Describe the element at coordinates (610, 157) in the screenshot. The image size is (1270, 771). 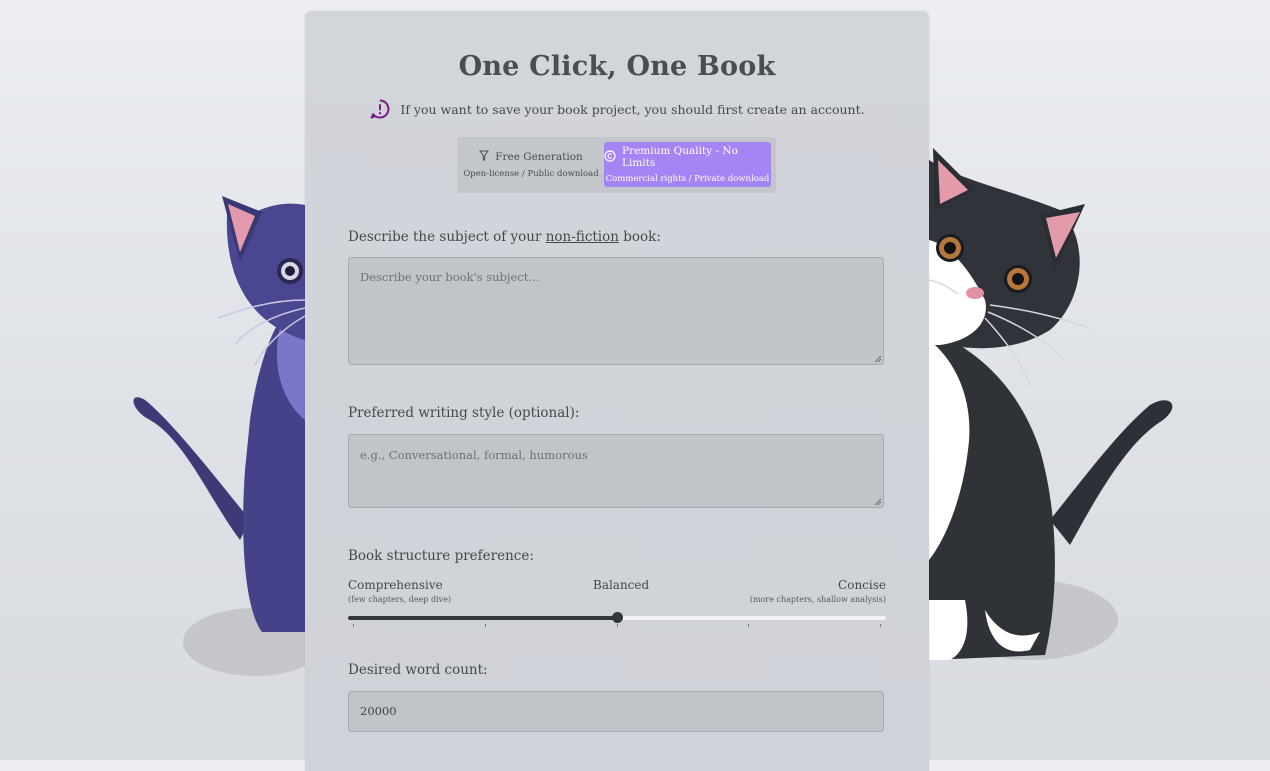
I see `copyright-icon` at that location.